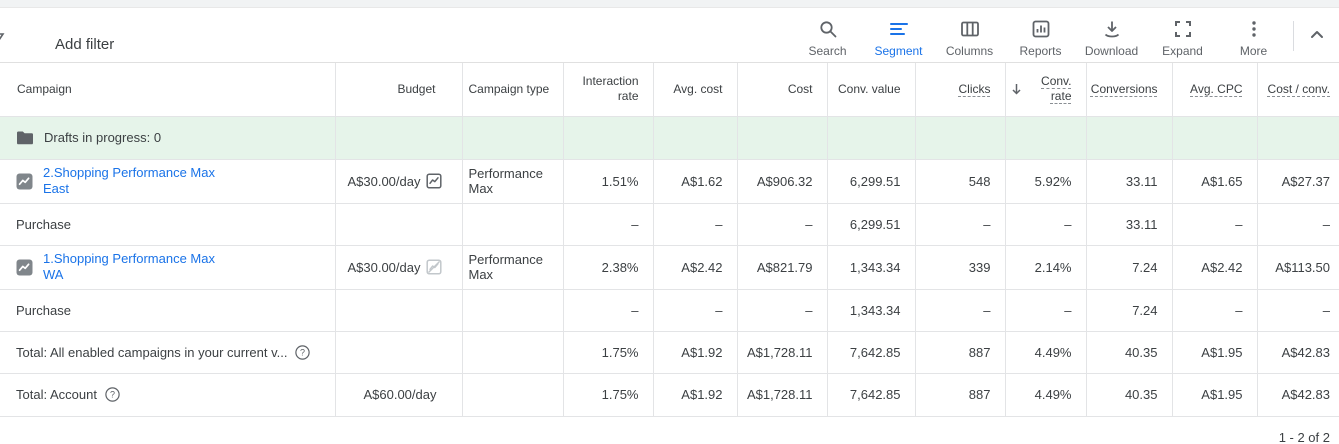  I want to click on reports-button: Reports, so click(1040, 37).